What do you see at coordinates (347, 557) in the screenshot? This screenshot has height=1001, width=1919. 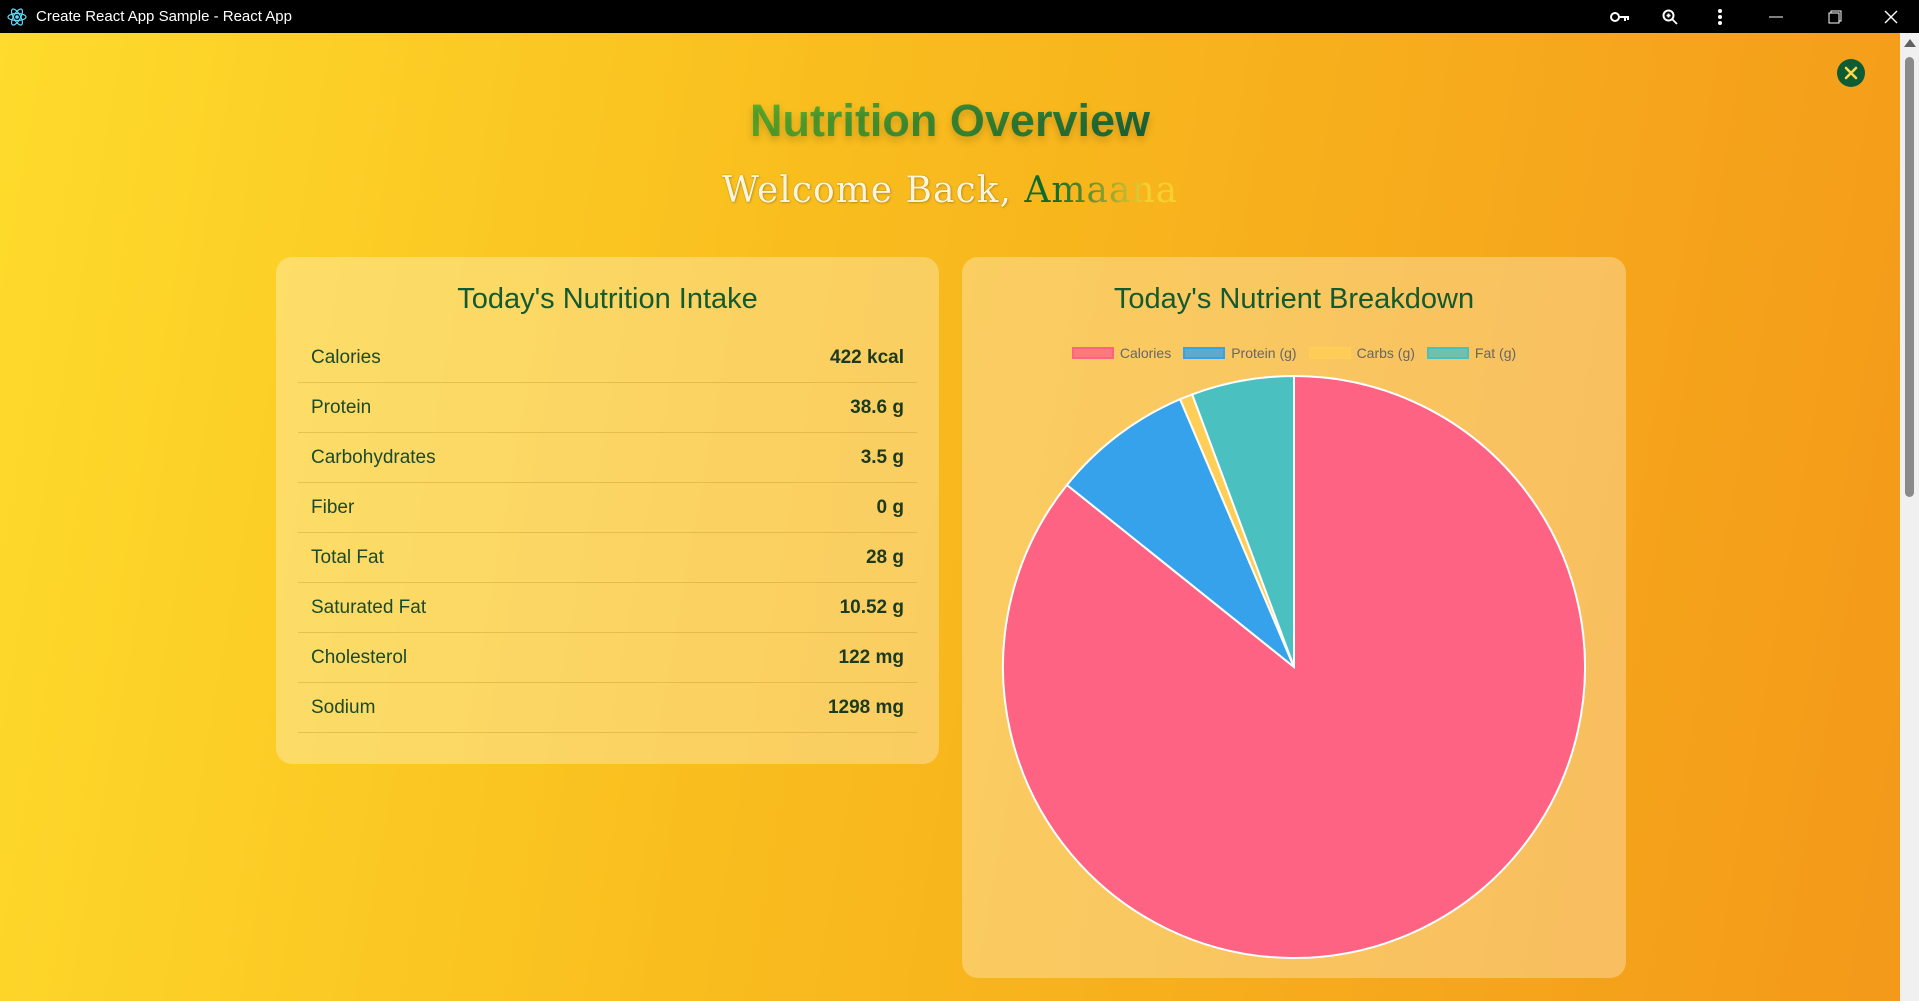 I see `nutrient-name: Total Fat` at bounding box center [347, 557].